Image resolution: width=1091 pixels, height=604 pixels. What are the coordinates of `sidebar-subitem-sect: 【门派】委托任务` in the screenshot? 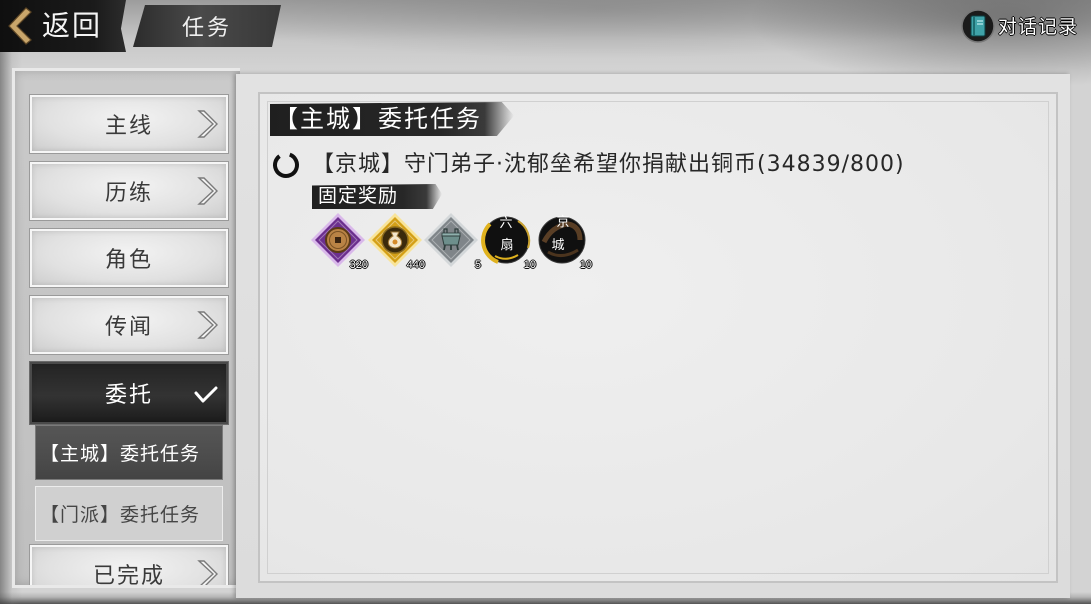 It's located at (129, 513).